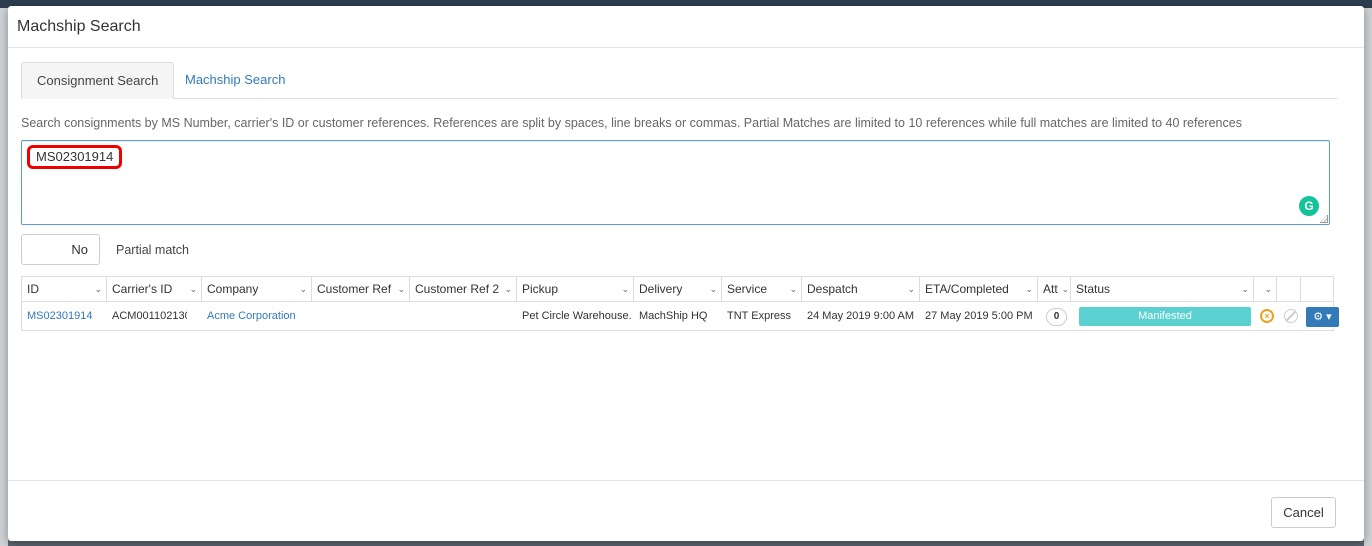  What do you see at coordinates (149, 316) in the screenshot?
I see `cell-carrier-id: ACM001102130` at bounding box center [149, 316].